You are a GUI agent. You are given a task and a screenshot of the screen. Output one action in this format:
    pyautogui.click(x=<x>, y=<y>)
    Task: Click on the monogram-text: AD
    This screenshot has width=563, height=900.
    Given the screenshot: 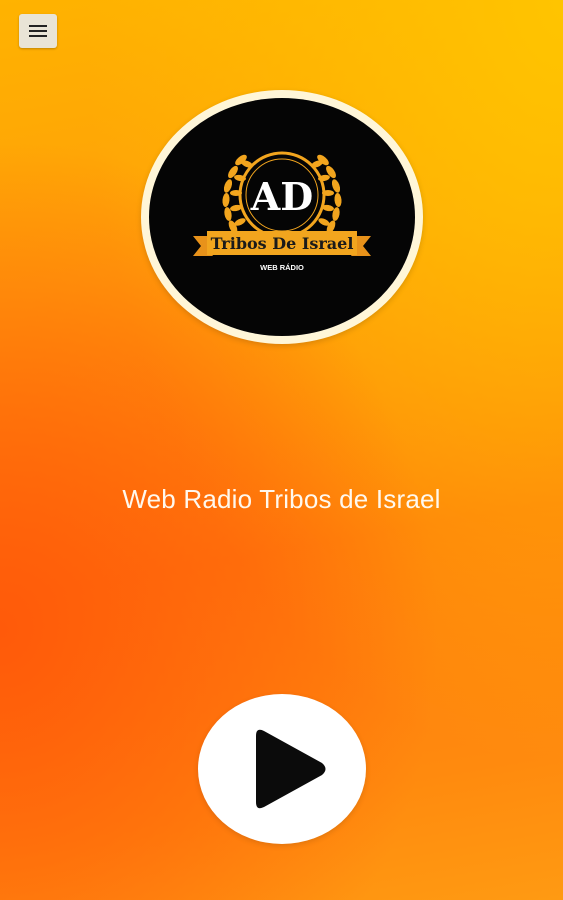 What is the action you would take?
    pyautogui.click(x=281, y=196)
    